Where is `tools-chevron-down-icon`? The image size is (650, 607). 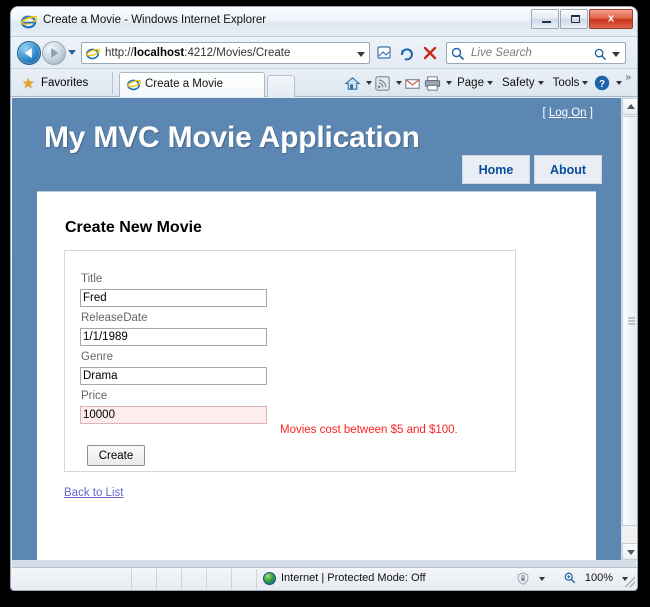
tools-chevron-down-icon is located at coordinates (585, 82).